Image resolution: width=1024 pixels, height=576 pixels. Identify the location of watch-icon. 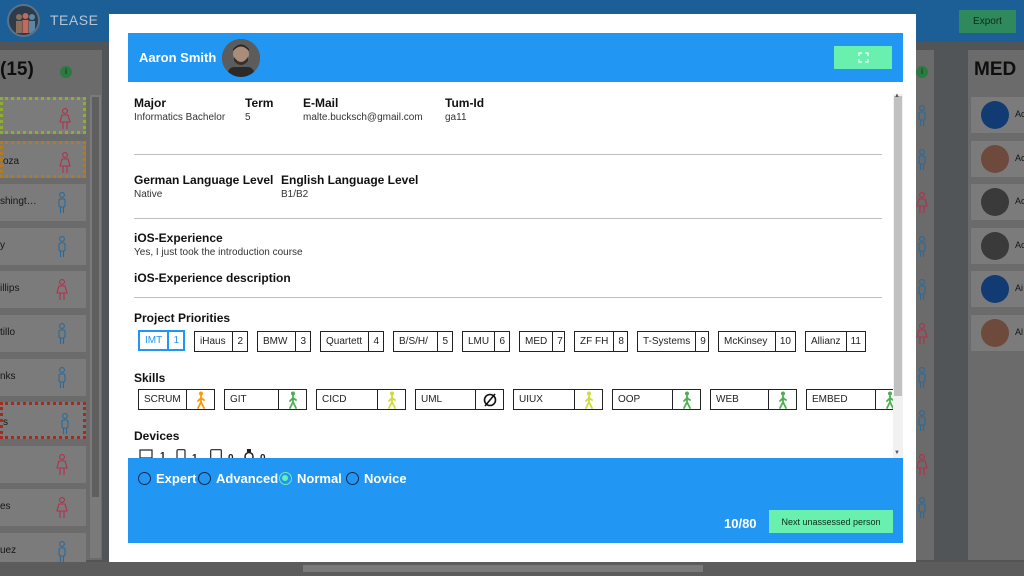
(249, 453).